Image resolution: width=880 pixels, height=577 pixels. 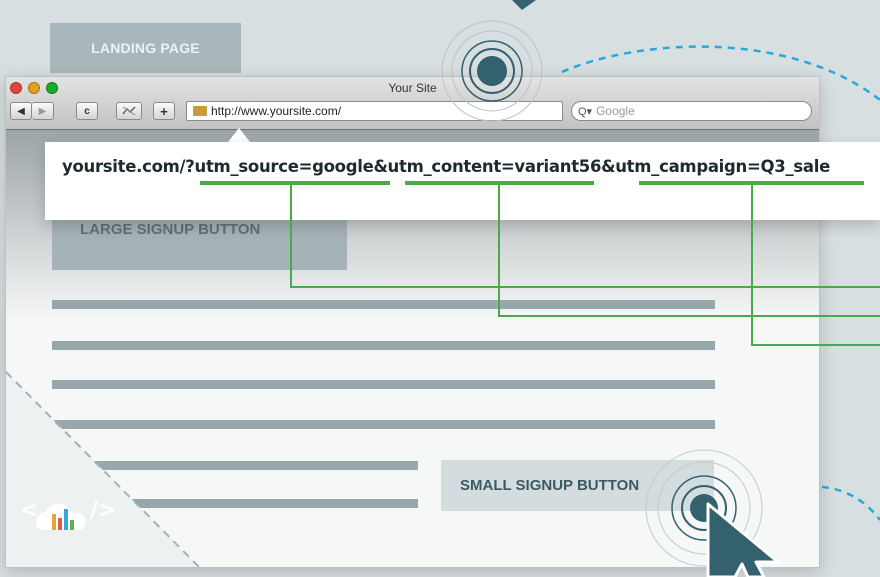 I want to click on utm-campaign-connector, so click(x=815, y=265).